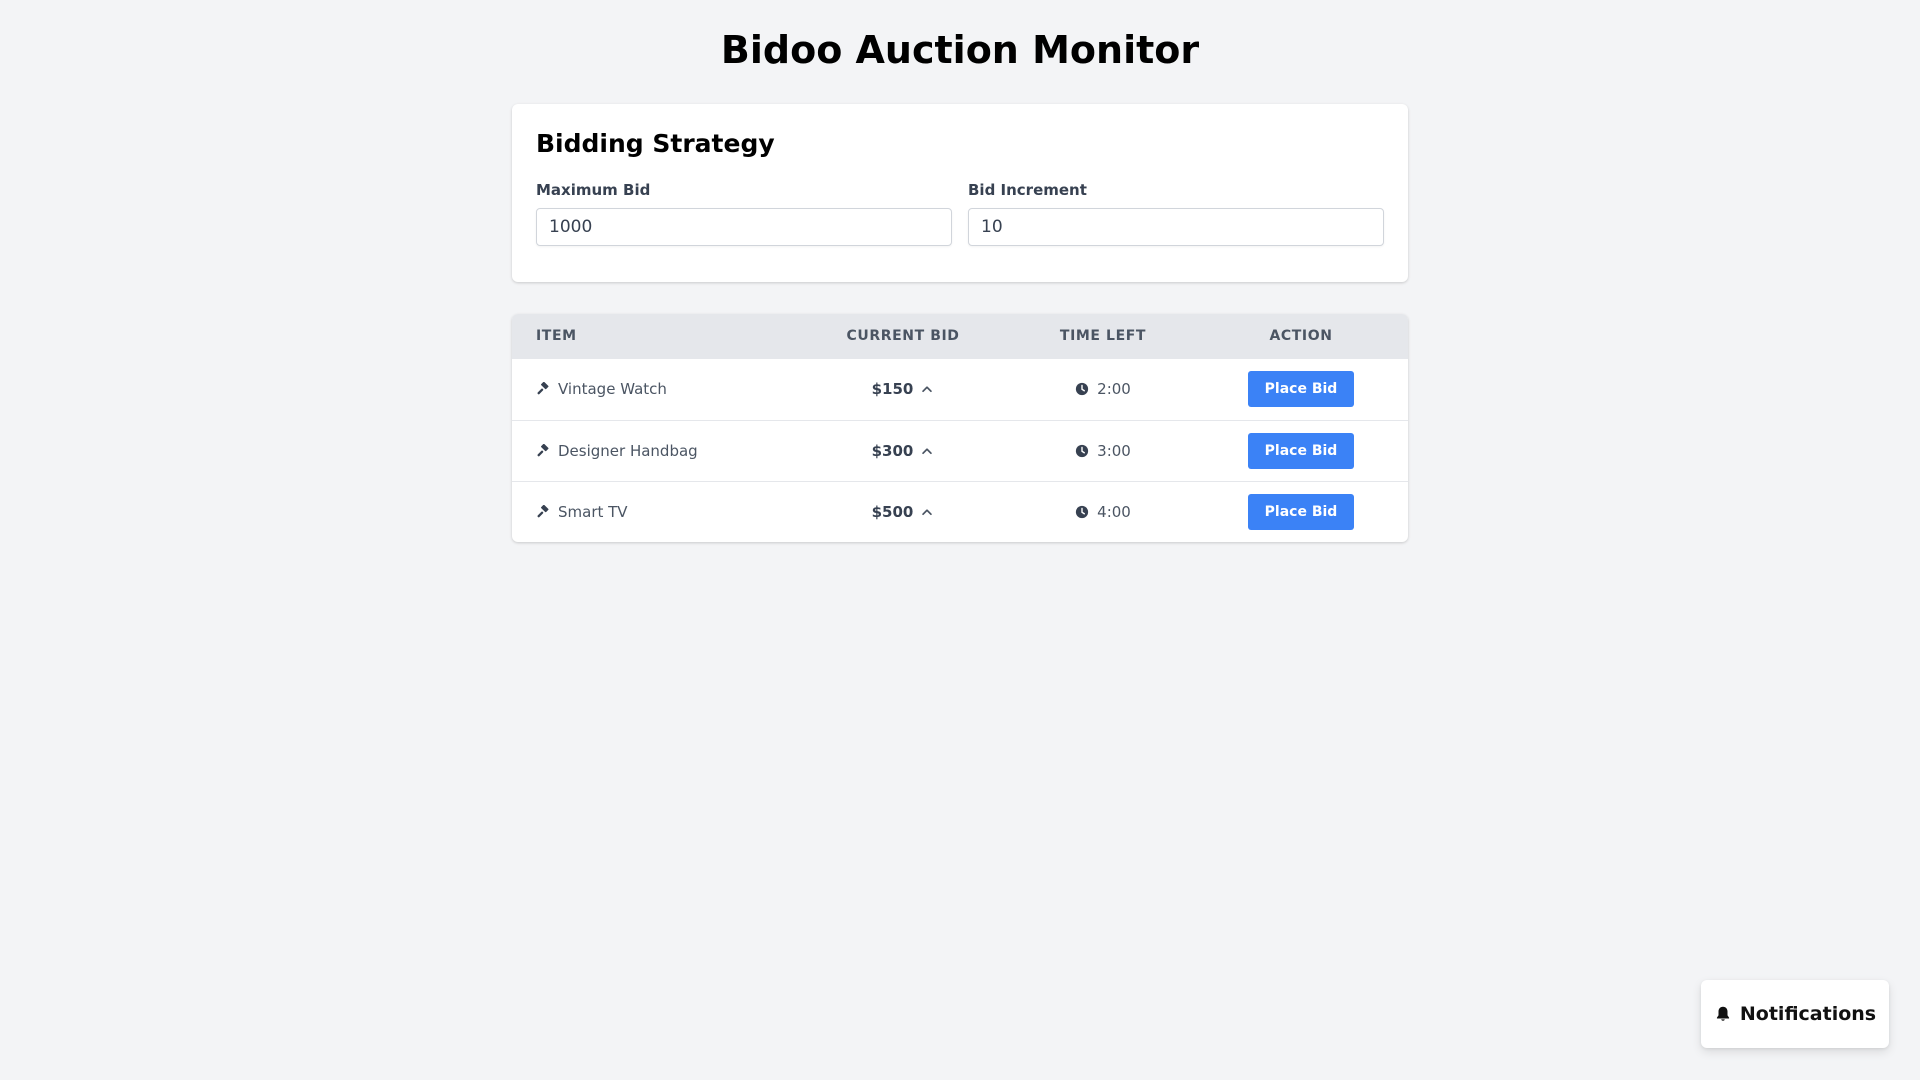  Describe the element at coordinates (892, 451) in the screenshot. I see `current-bid-value: $300` at that location.